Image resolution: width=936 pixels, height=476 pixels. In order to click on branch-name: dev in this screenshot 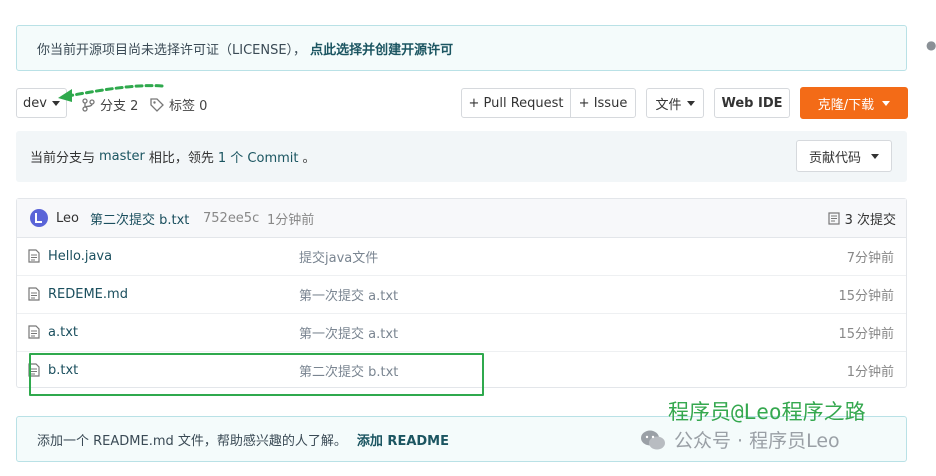, I will do `click(35, 103)`.